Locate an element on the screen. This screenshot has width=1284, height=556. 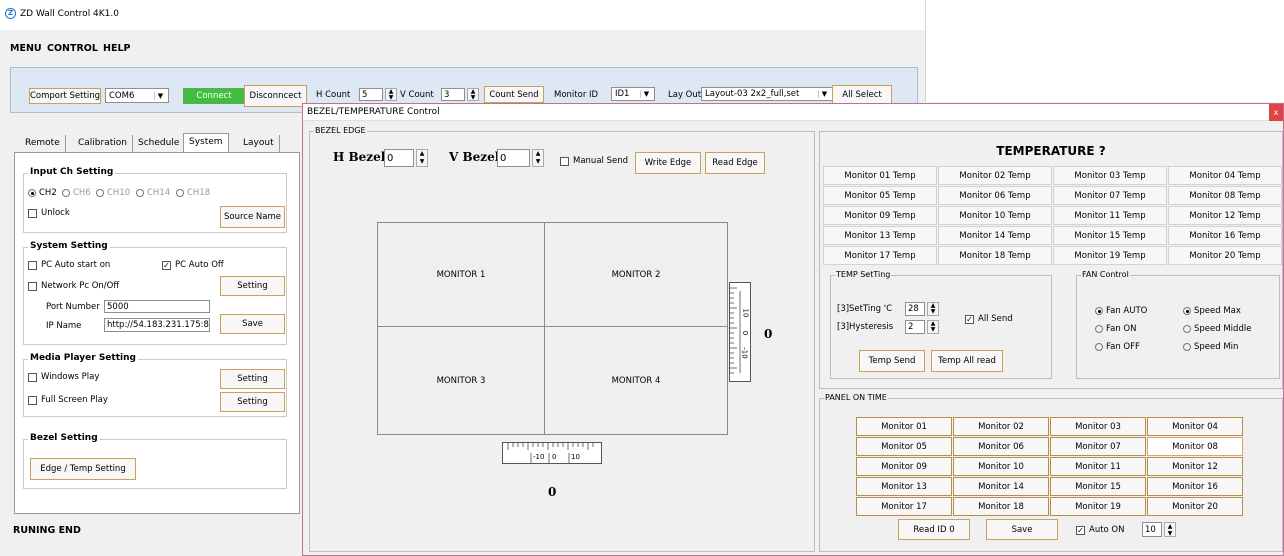
ip-name-input: http://54.183.231.175:80 is located at coordinates (157, 325).